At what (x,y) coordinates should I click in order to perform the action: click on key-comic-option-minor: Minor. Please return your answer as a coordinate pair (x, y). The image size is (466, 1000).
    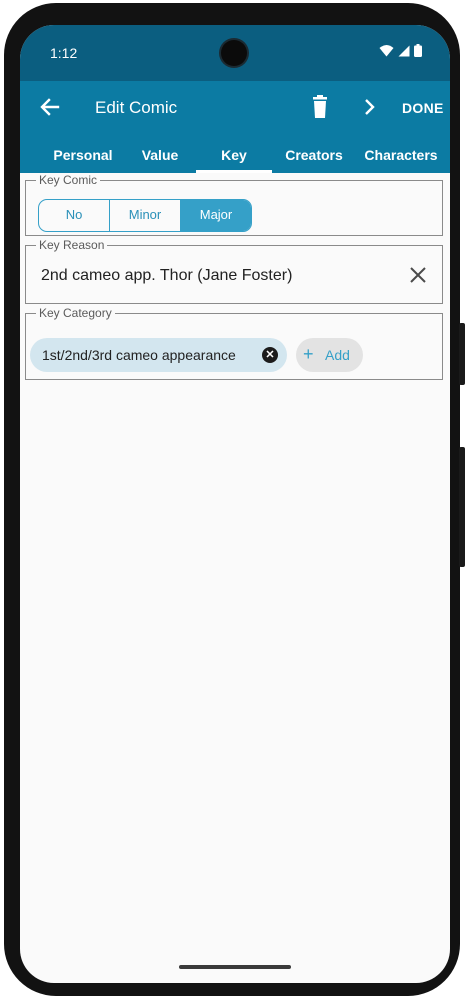
    Looking at the image, I should click on (145, 215).